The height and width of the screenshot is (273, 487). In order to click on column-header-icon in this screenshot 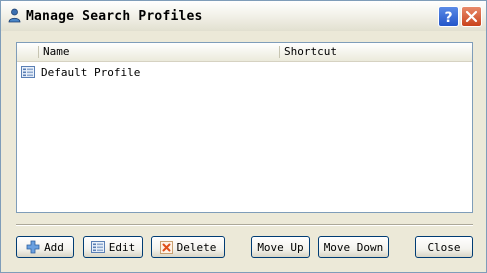, I will do `click(28, 52)`.